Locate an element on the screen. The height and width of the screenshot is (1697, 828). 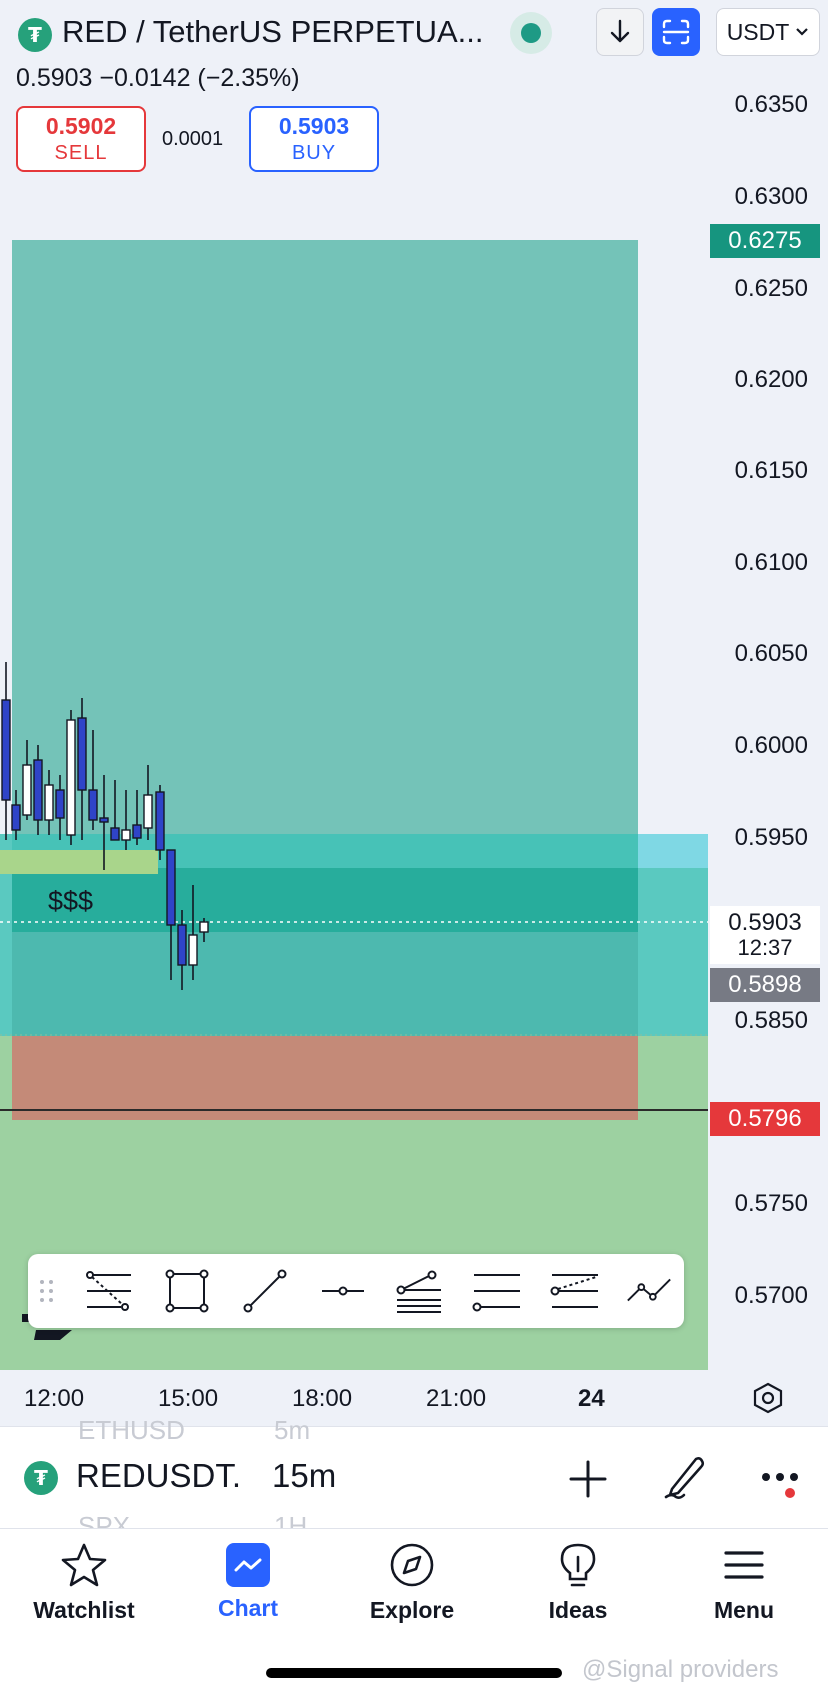
price-axis-label: 0.6050 is located at coordinates (771, 653).